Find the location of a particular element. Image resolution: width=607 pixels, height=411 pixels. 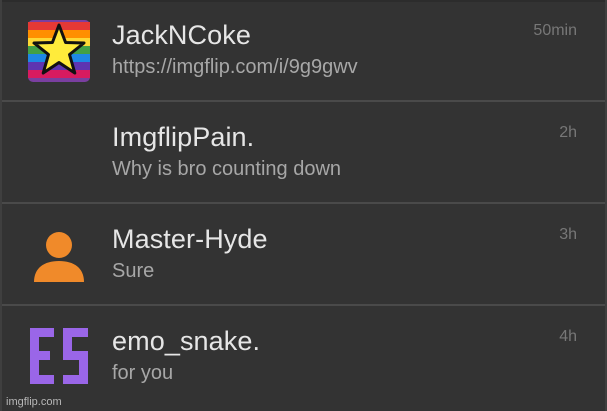

conversation-username: JackNCoke is located at coordinates (181, 35).